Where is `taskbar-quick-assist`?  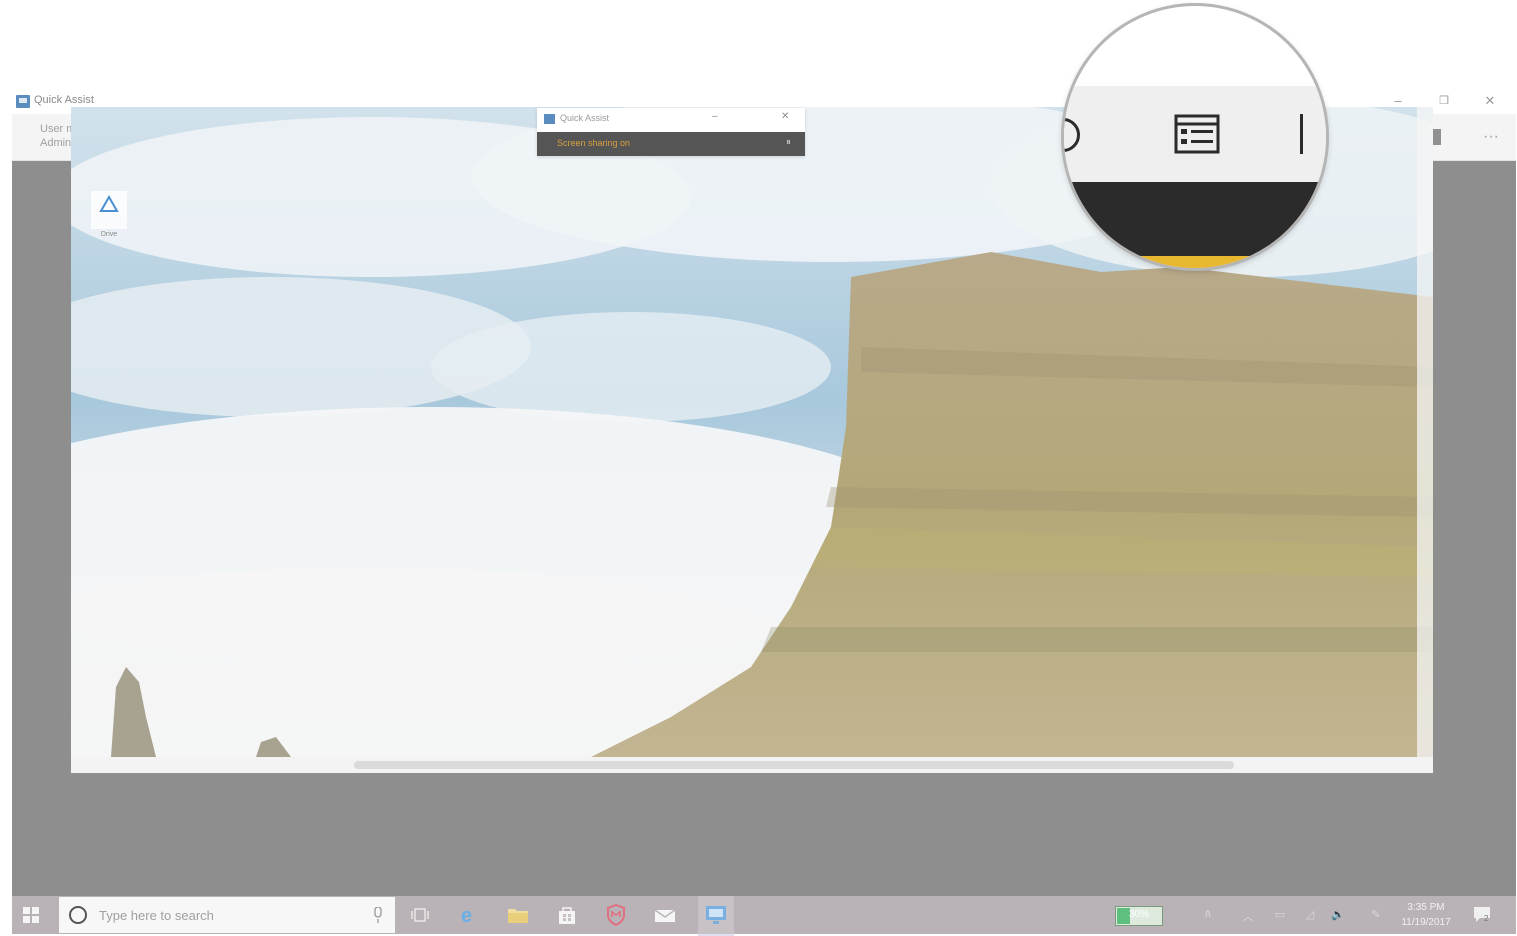
taskbar-quick-assist is located at coordinates (716, 916).